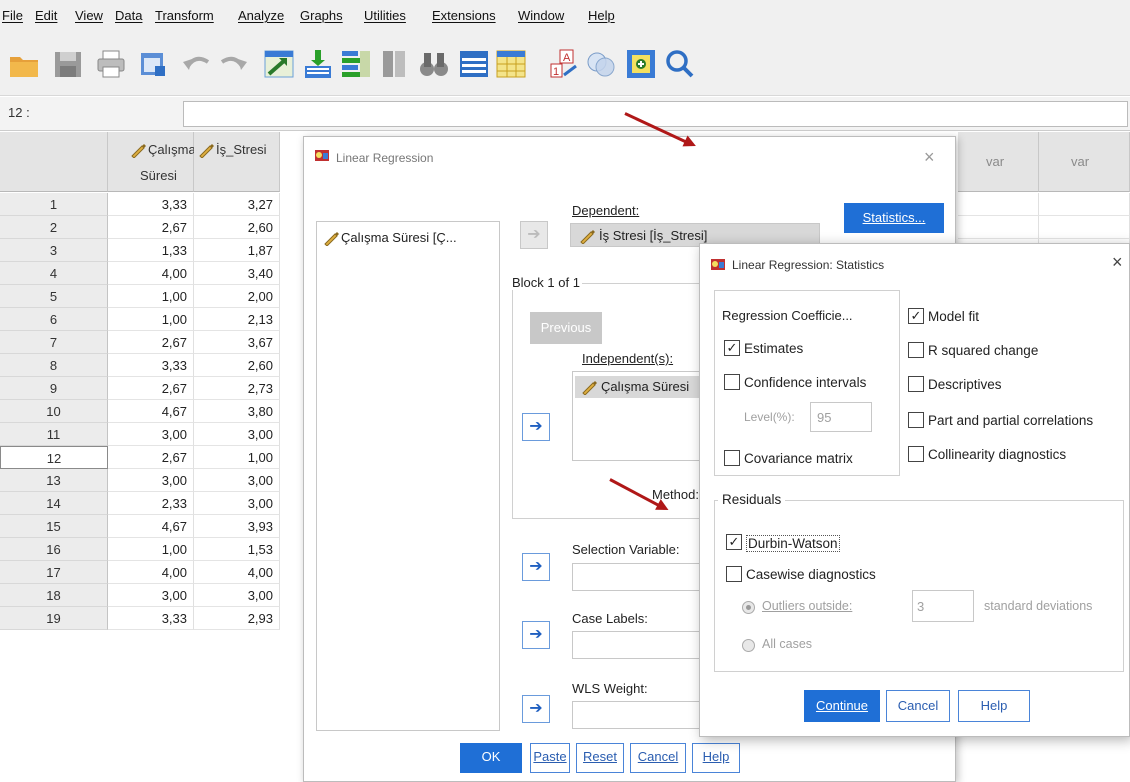 This screenshot has width=1130, height=782. What do you see at coordinates (841, 417) in the screenshot?
I see `level-input: 95` at bounding box center [841, 417].